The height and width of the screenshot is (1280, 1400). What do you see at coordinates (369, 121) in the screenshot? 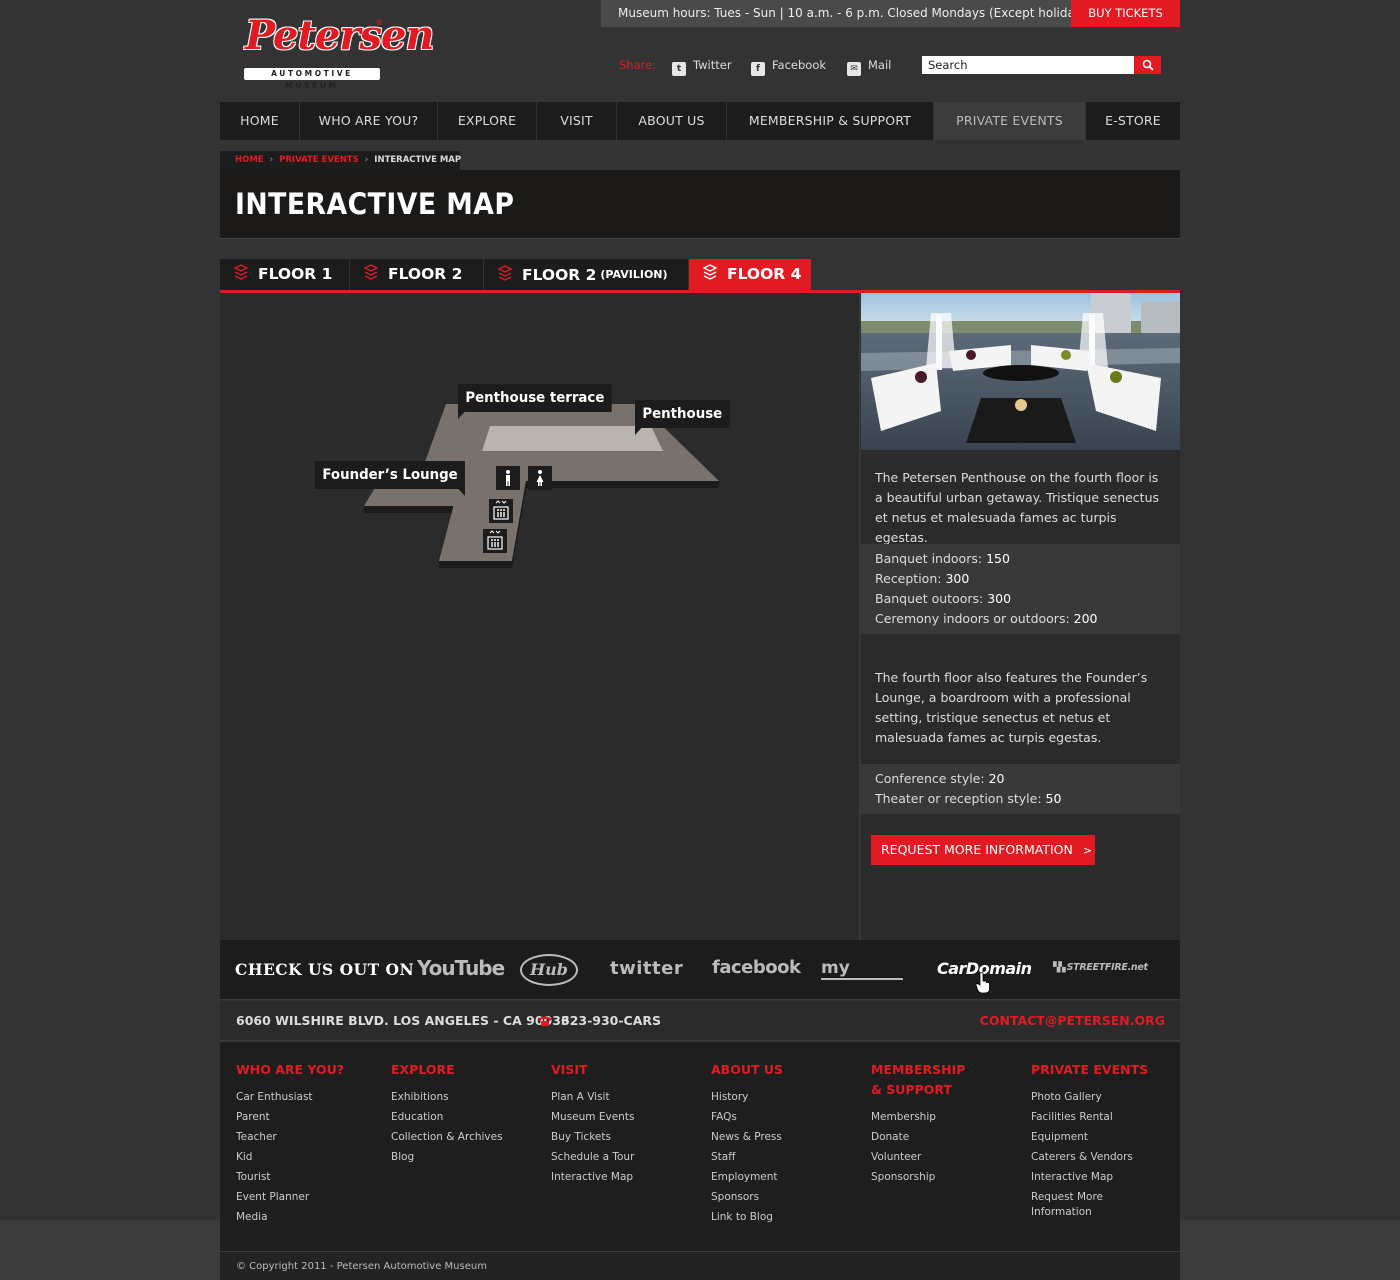
I see `nav-who-are-you: WHO ARE YOU?` at bounding box center [369, 121].